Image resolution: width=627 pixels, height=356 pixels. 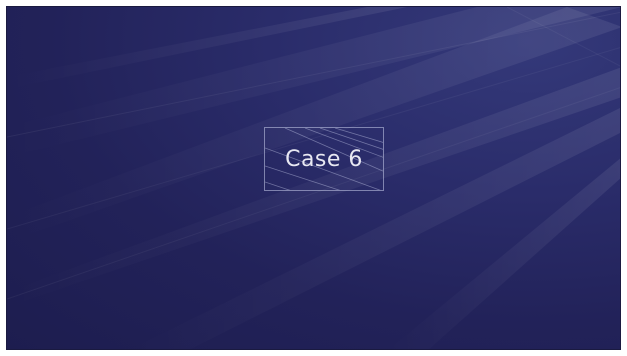 I want to click on title-placeholder: Case 6, so click(x=324, y=159).